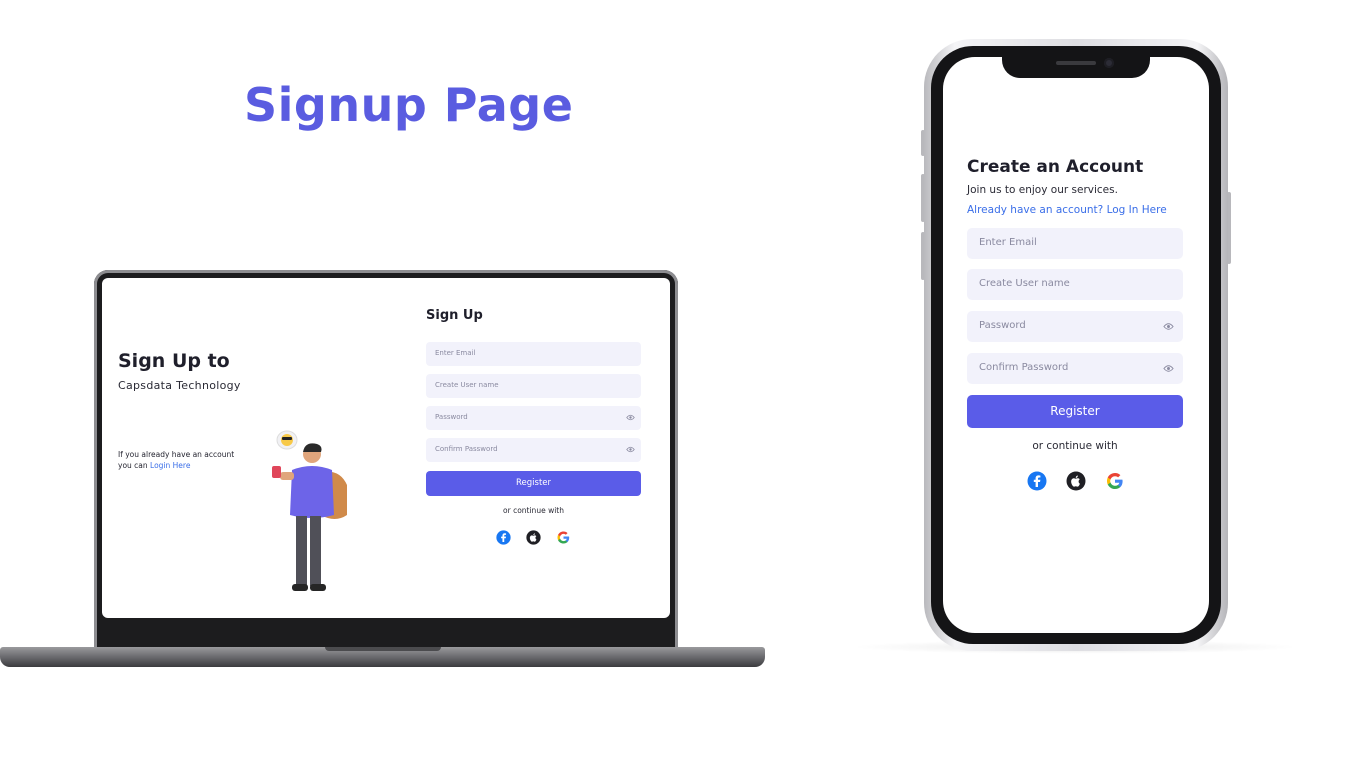  What do you see at coordinates (1075, 243) in the screenshot?
I see `mobile-email-field: Enter Email` at bounding box center [1075, 243].